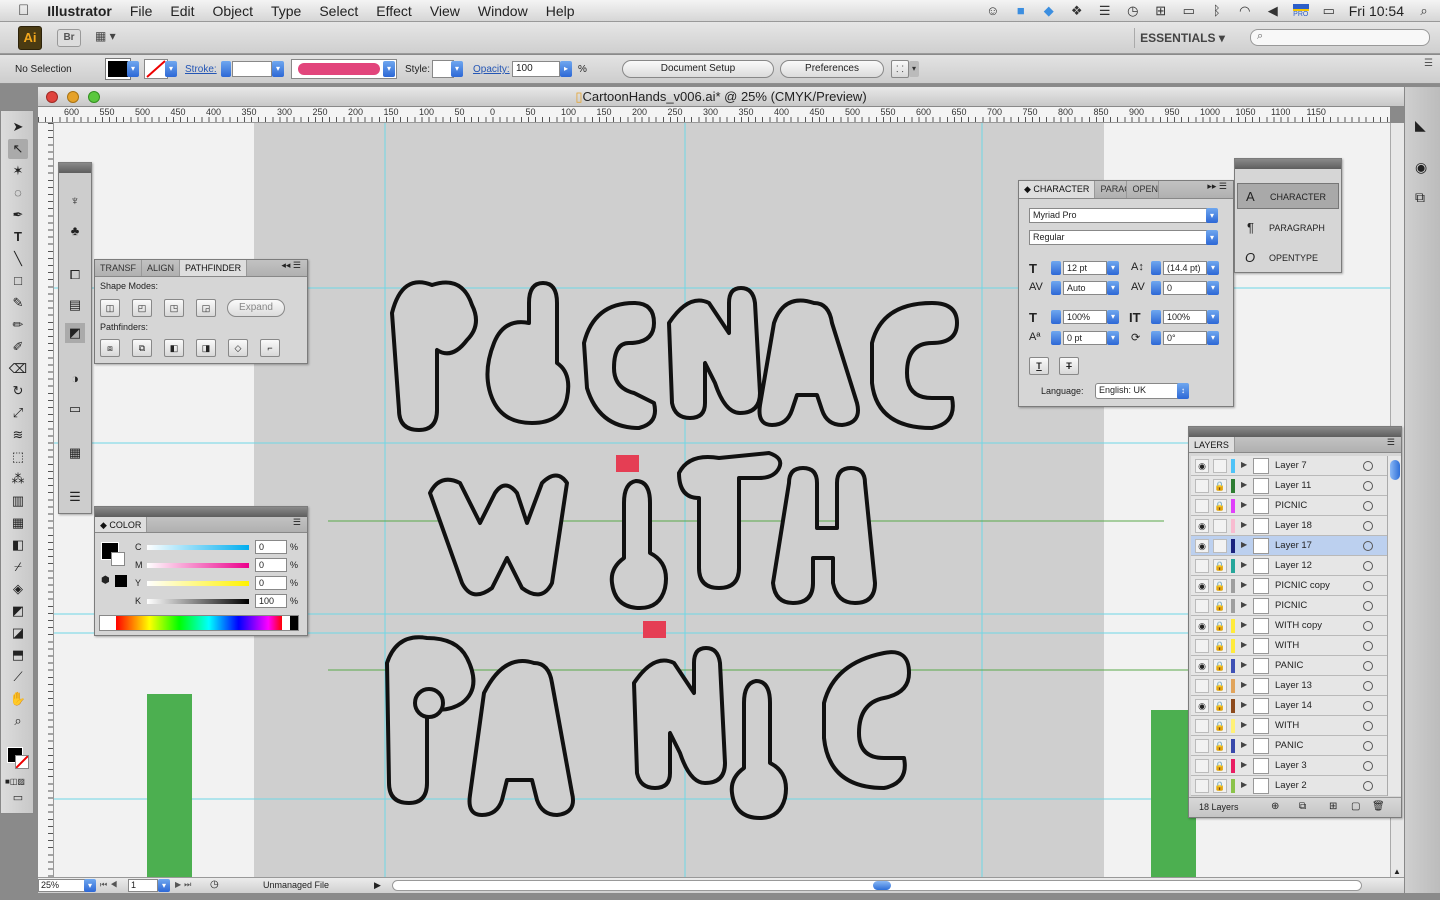 Image resolution: width=1440 pixels, height=900 pixels. Describe the element at coordinates (252, 69) in the screenshot. I see `stroke-weight-field` at that location.